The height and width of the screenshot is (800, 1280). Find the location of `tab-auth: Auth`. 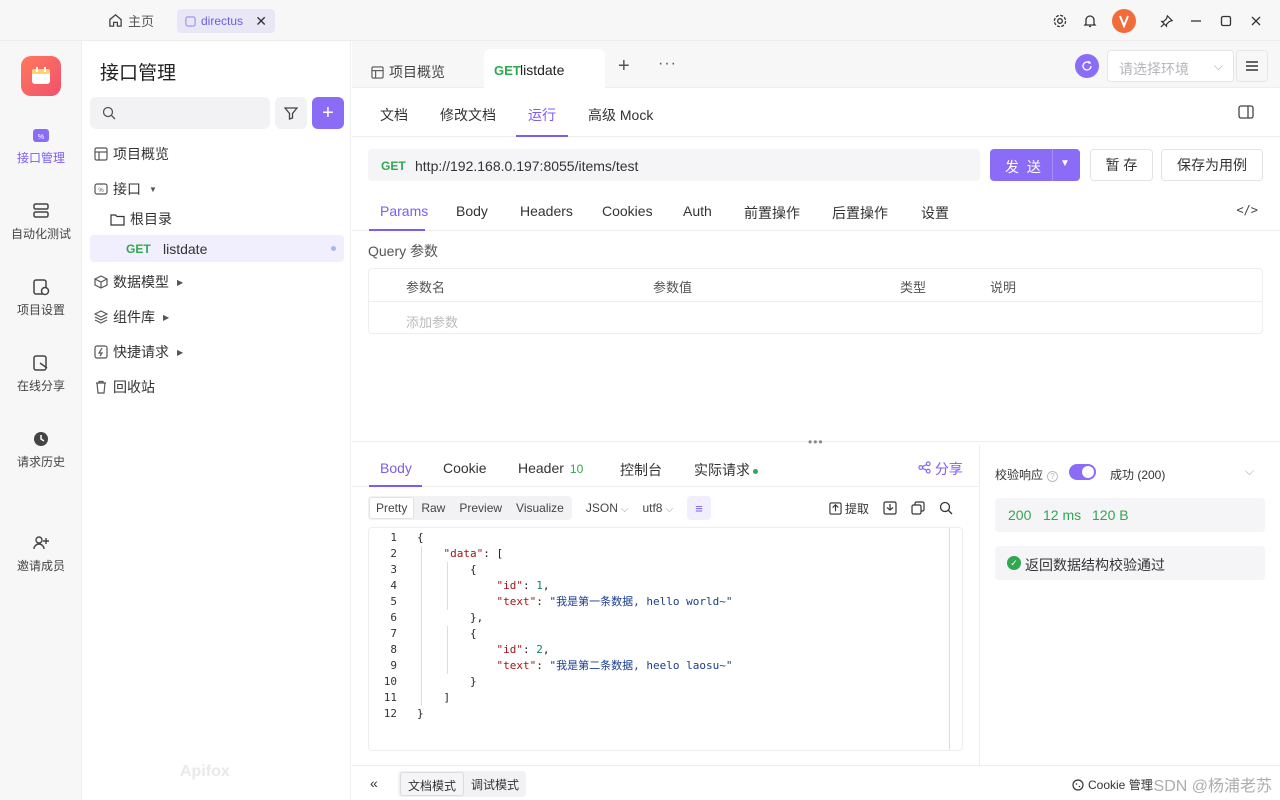

tab-auth: Auth is located at coordinates (697, 211).